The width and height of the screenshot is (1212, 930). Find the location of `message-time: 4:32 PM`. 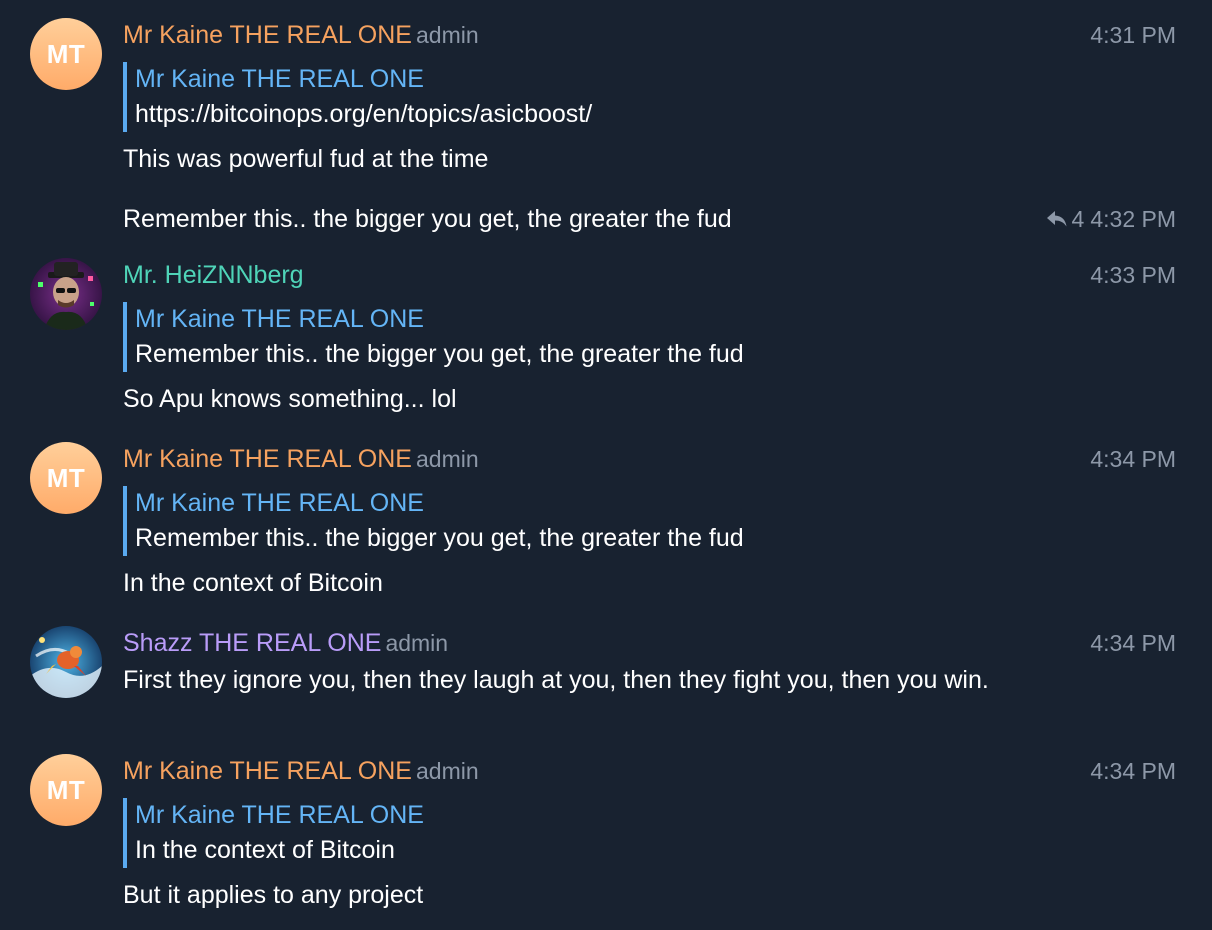

message-time: 4:32 PM is located at coordinates (1133, 219).